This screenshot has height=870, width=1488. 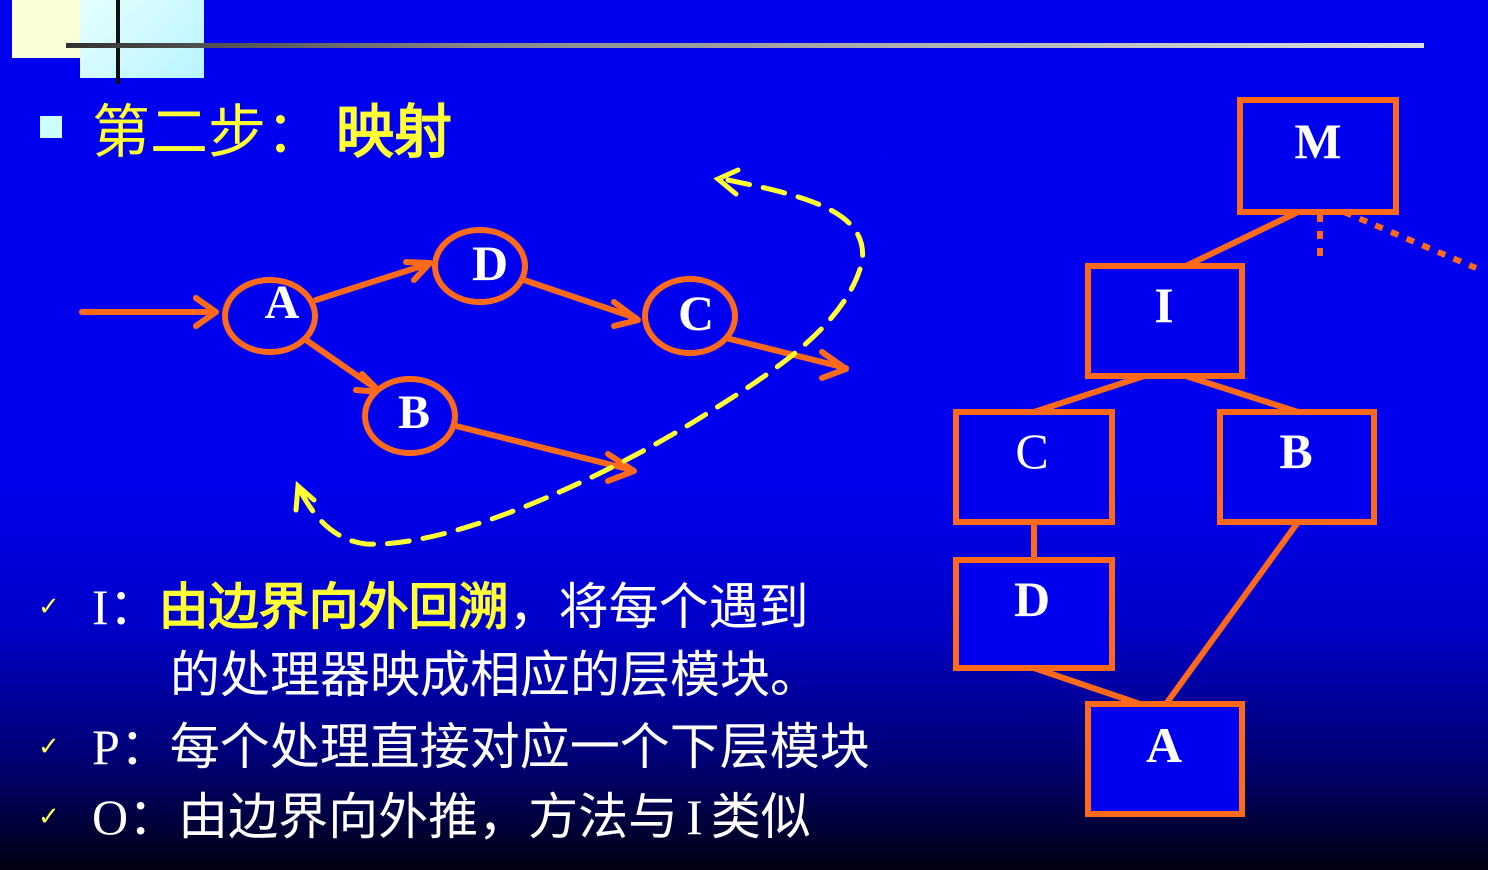 I want to click on tree-node-i-label: I, so click(x=1163, y=305).